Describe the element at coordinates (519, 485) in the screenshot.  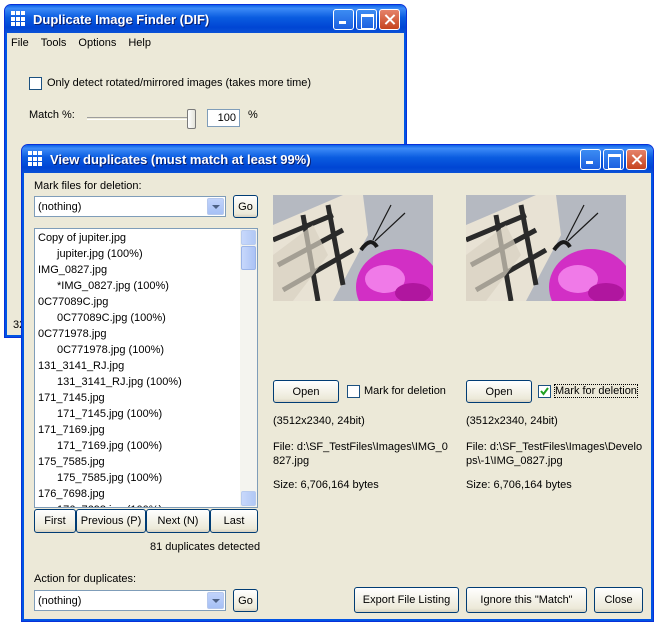
I see `right-file-size: Size: 6,706,164 bytes` at that location.